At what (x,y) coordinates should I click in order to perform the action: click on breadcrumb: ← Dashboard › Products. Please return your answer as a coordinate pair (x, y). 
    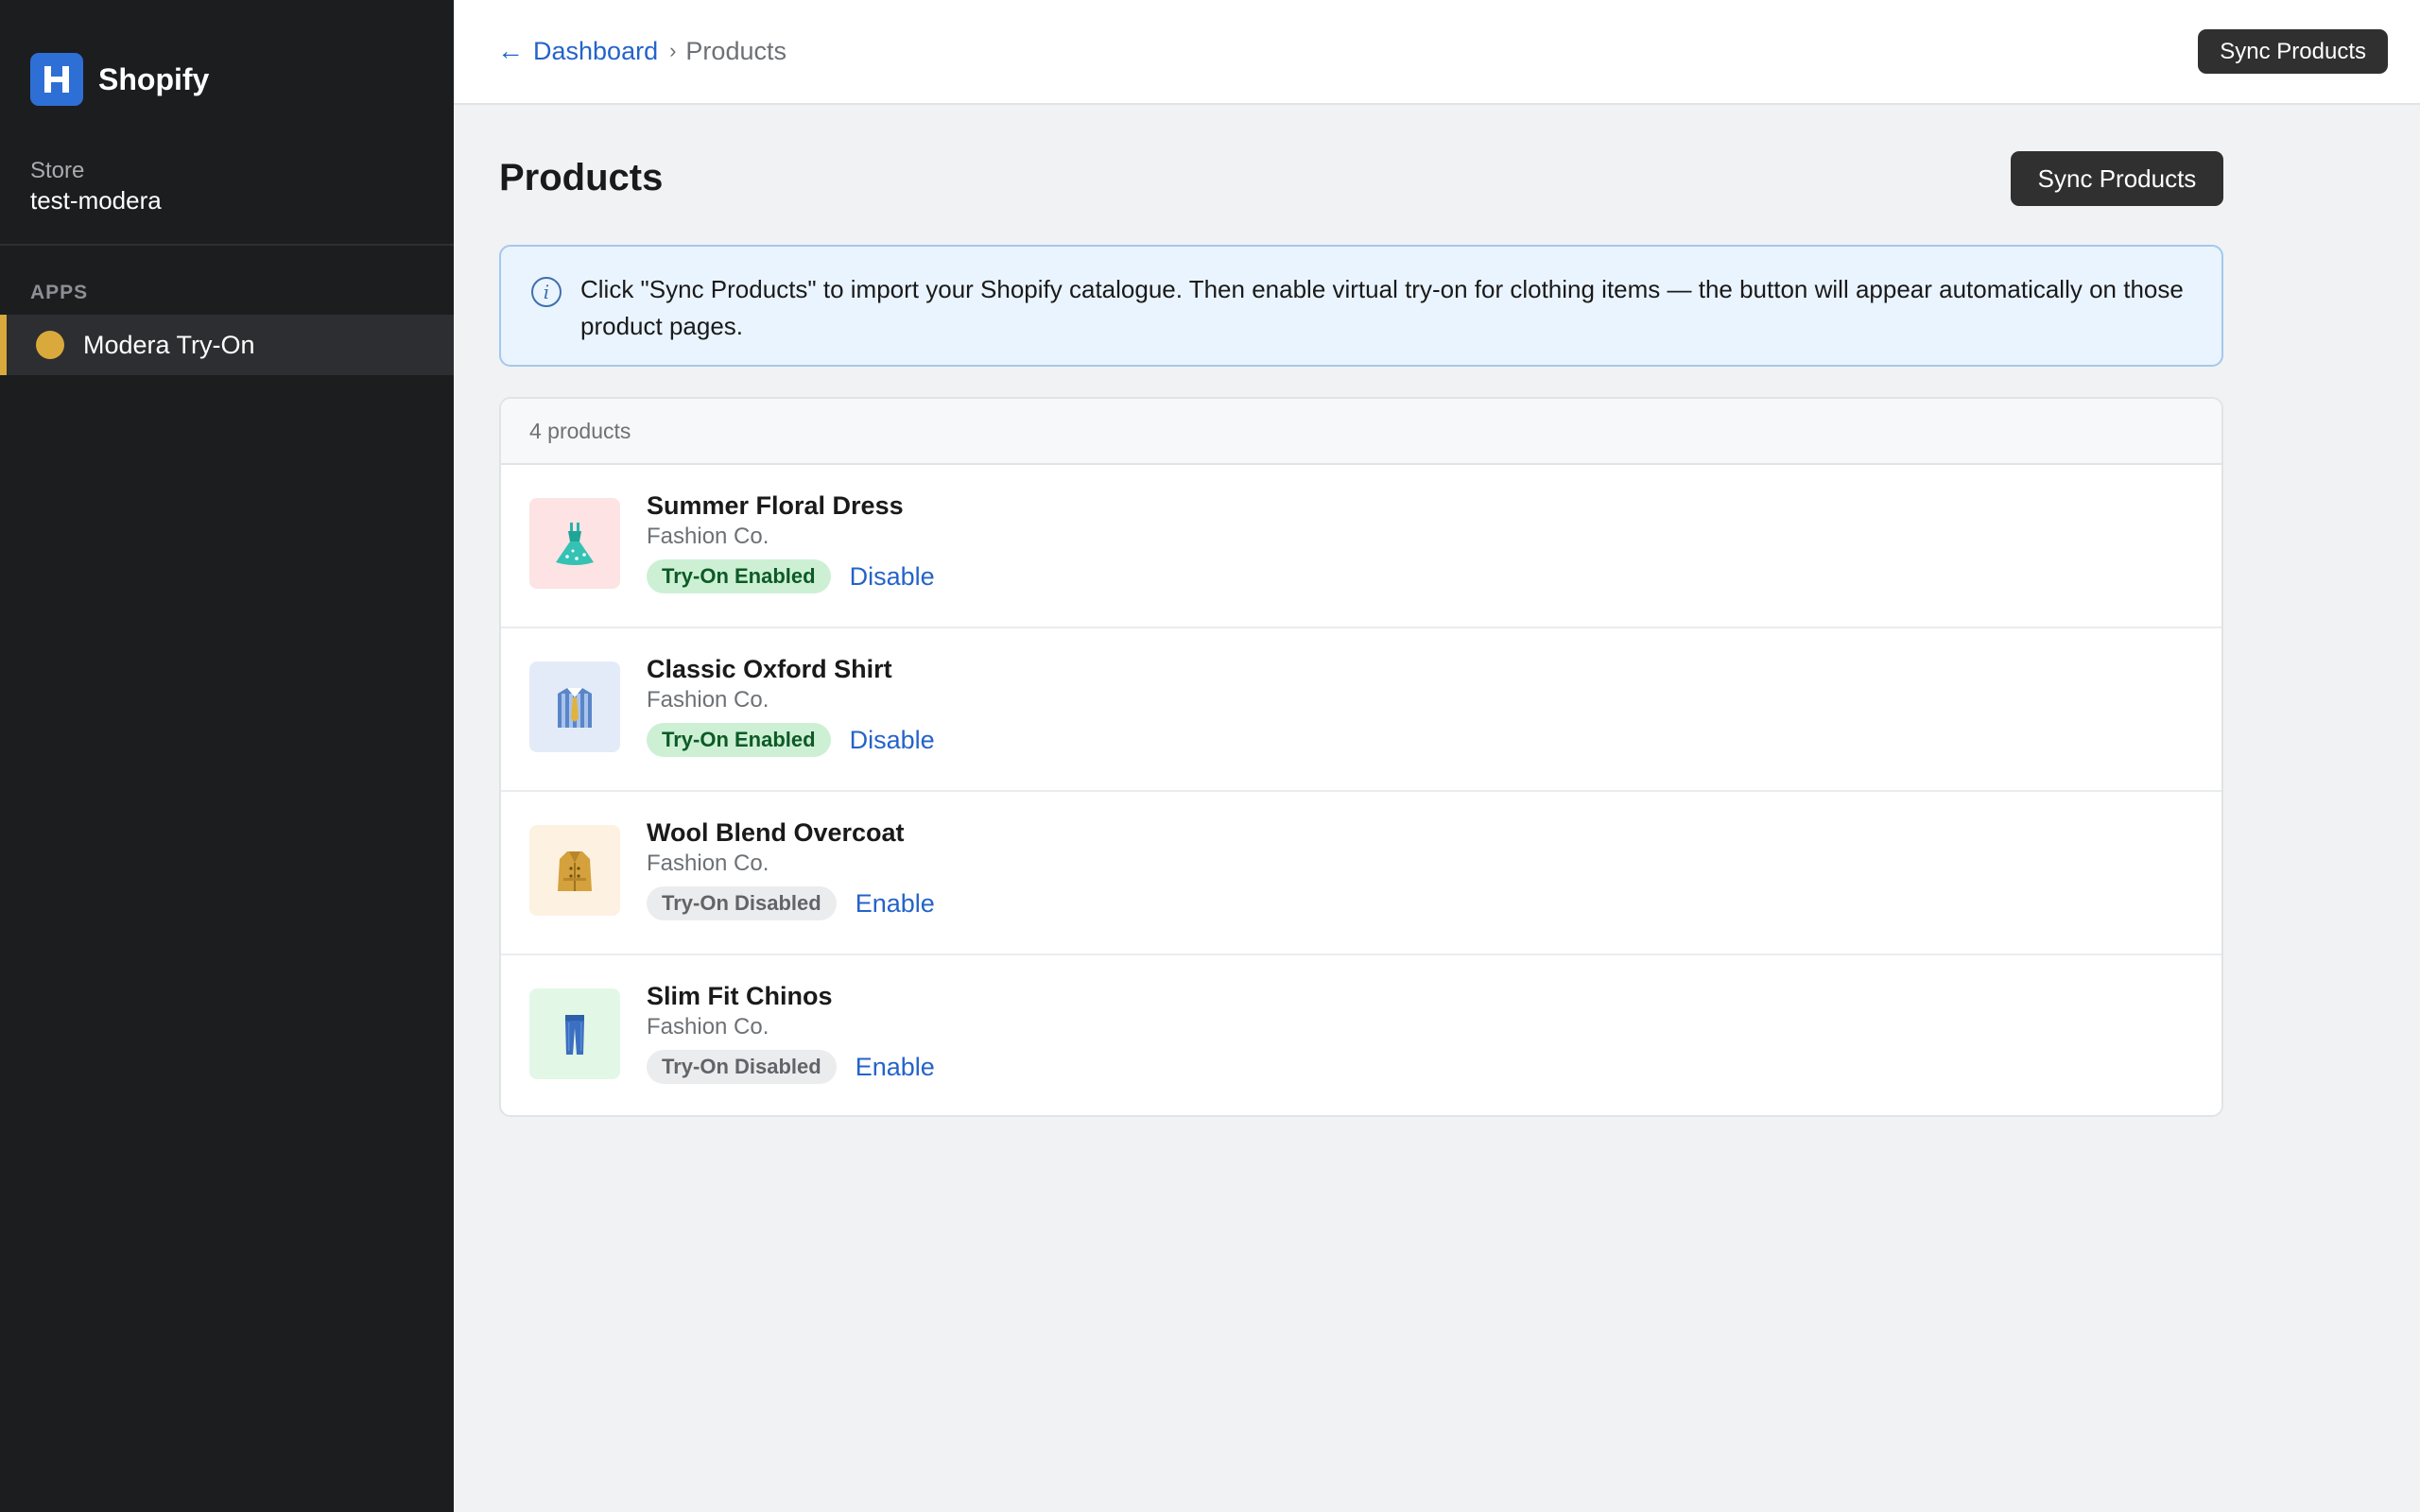
    Looking at the image, I should click on (641, 51).